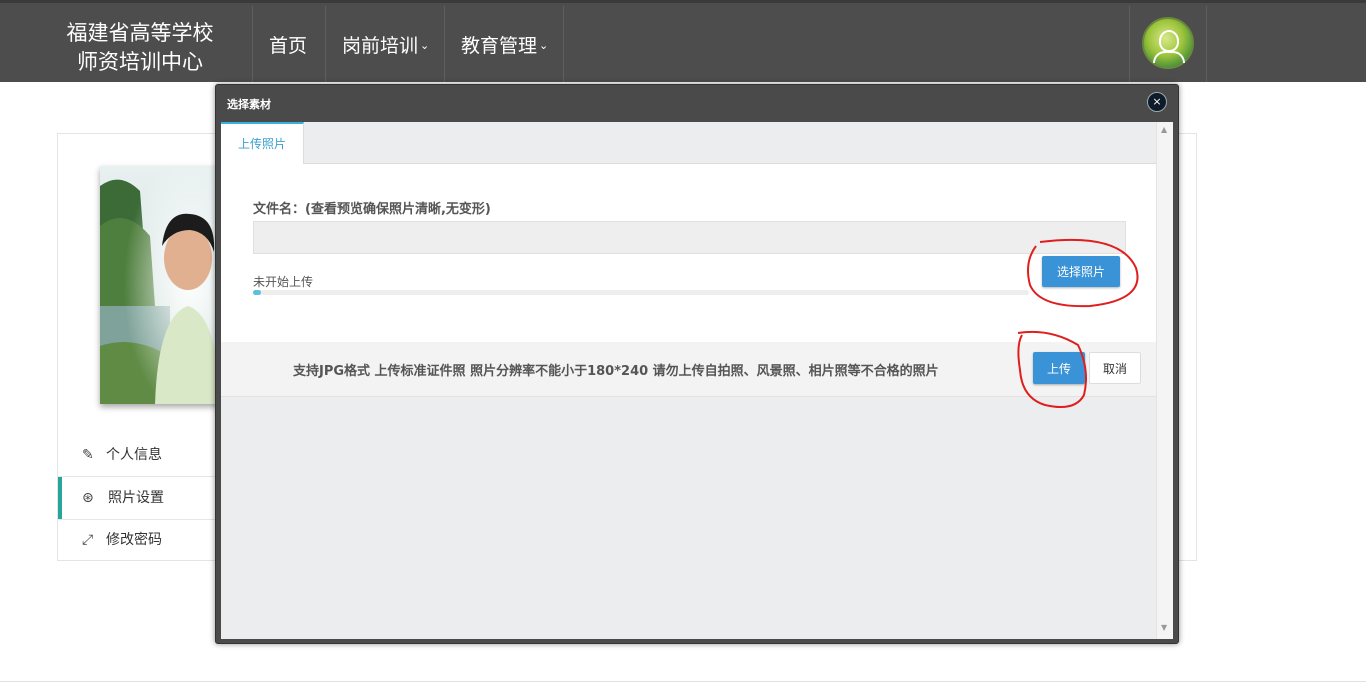 The image size is (1366, 683). What do you see at coordinates (140, 48) in the screenshot?
I see `site-brand: 福建省高等学校 师资培训中心` at bounding box center [140, 48].